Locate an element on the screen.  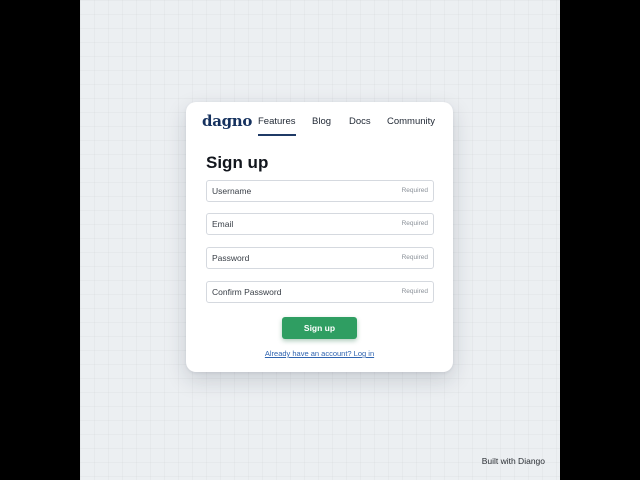
username-placeholder: Username is located at coordinates (232, 191).